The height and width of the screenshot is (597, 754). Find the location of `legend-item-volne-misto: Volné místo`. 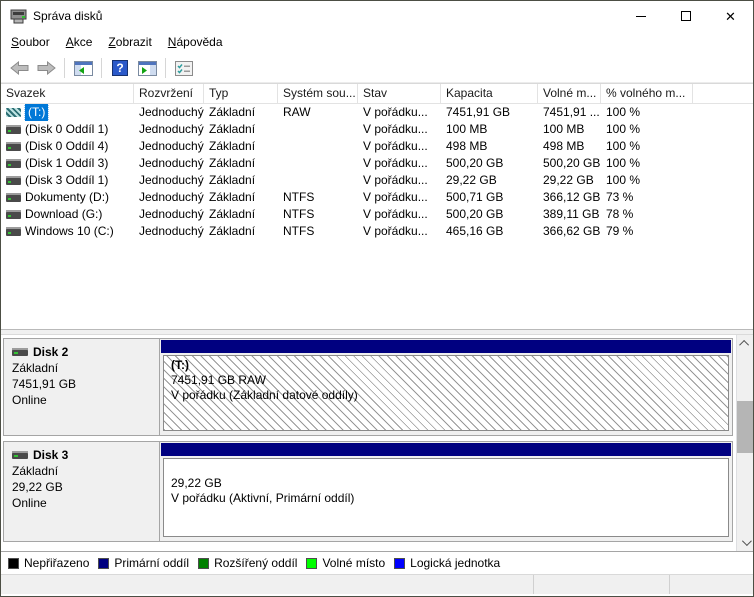

legend-item-volne-misto: Volné místo is located at coordinates (345, 563).